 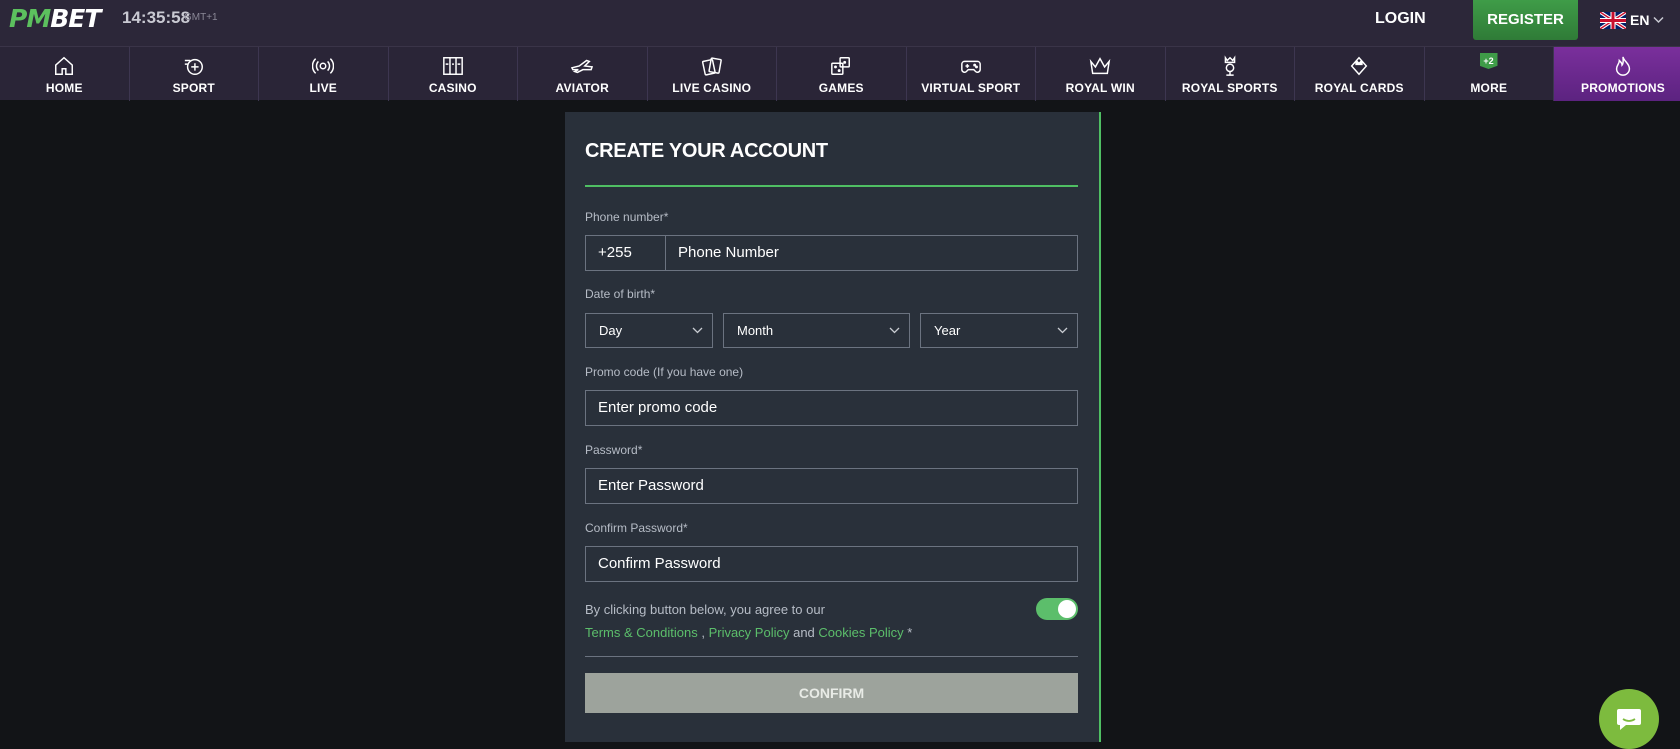 I want to click on day-select-value: Day, so click(x=611, y=330).